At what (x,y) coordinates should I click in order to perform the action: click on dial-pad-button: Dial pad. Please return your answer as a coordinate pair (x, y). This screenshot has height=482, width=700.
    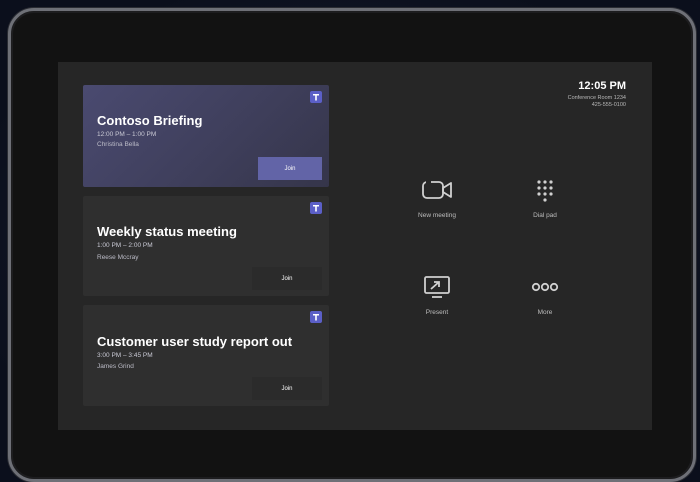
    Looking at the image, I should click on (545, 198).